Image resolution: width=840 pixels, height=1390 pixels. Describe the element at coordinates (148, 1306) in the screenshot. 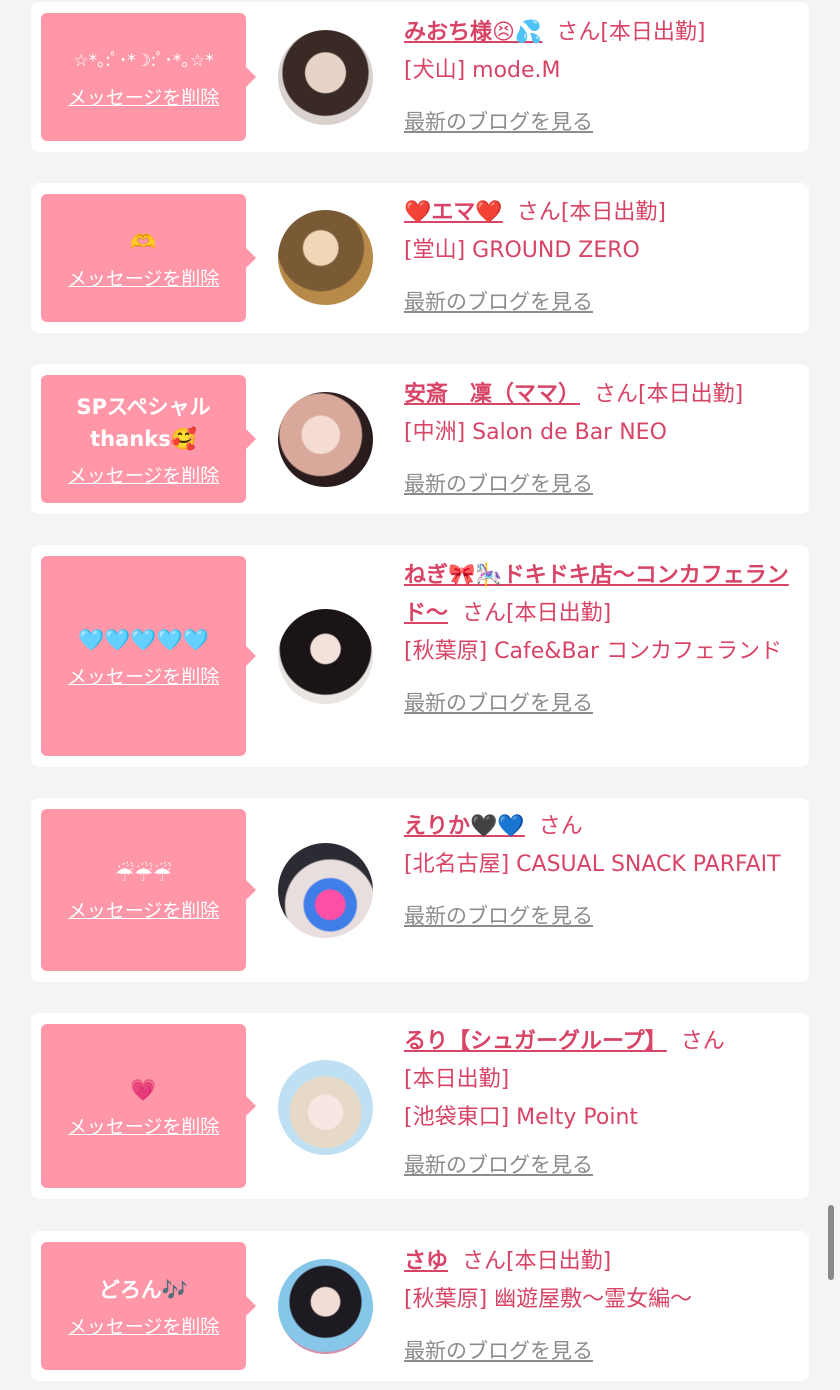

I see `message-bubble: どろん🎶 メッセージを削除` at that location.